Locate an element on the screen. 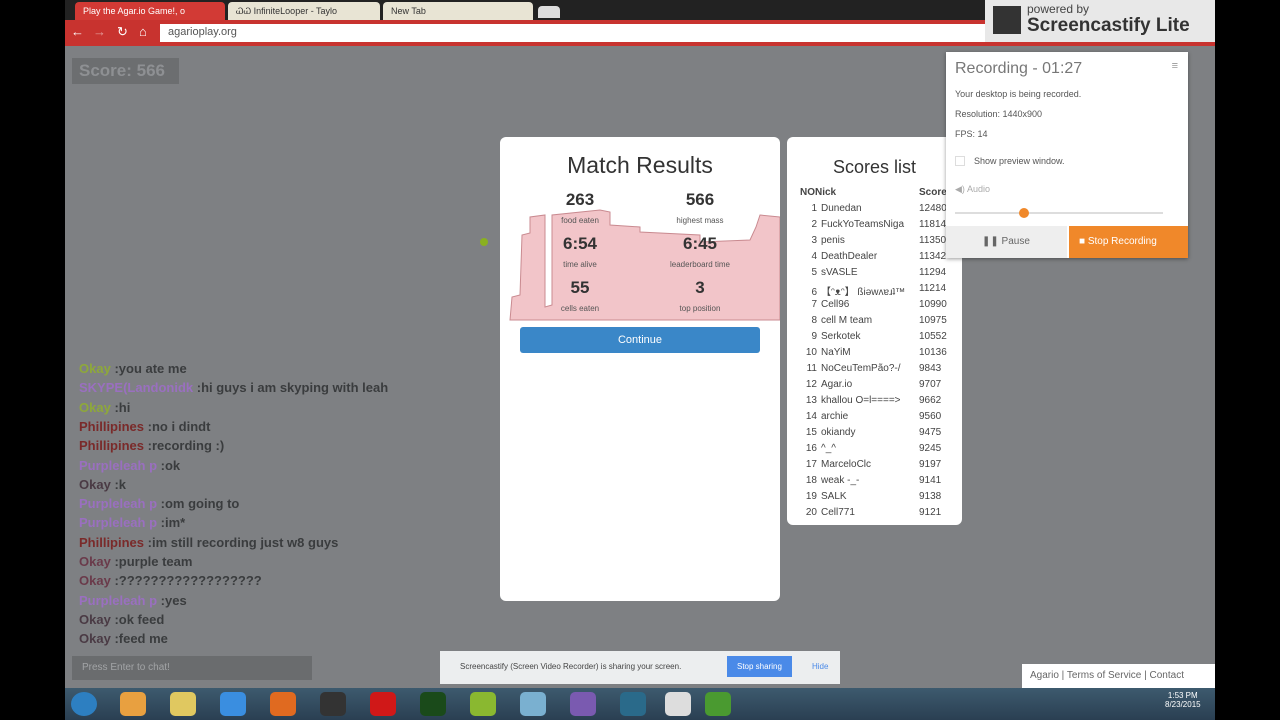  media-player-icon is located at coordinates (133, 704).